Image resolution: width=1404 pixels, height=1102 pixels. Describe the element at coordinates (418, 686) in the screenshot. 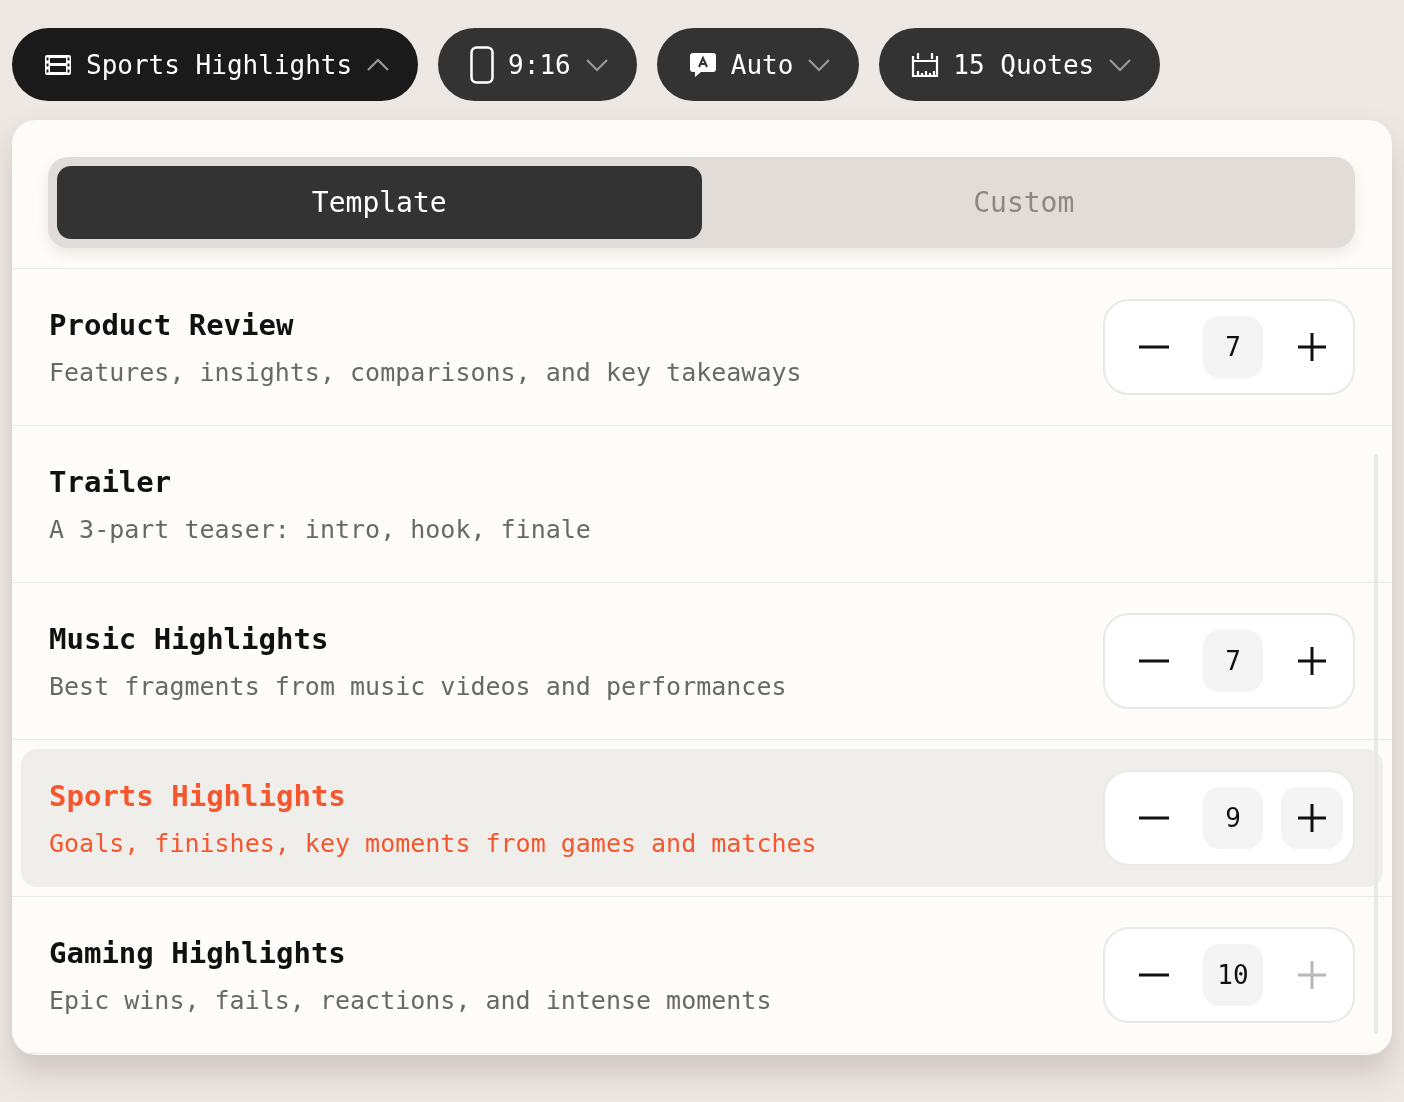

I see `template-description: Best fragments from music videos and performances` at that location.